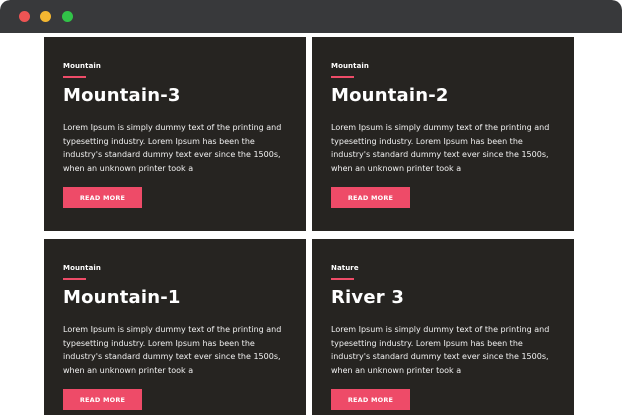  Describe the element at coordinates (122, 95) in the screenshot. I see `card-title: Mountain-3` at that location.